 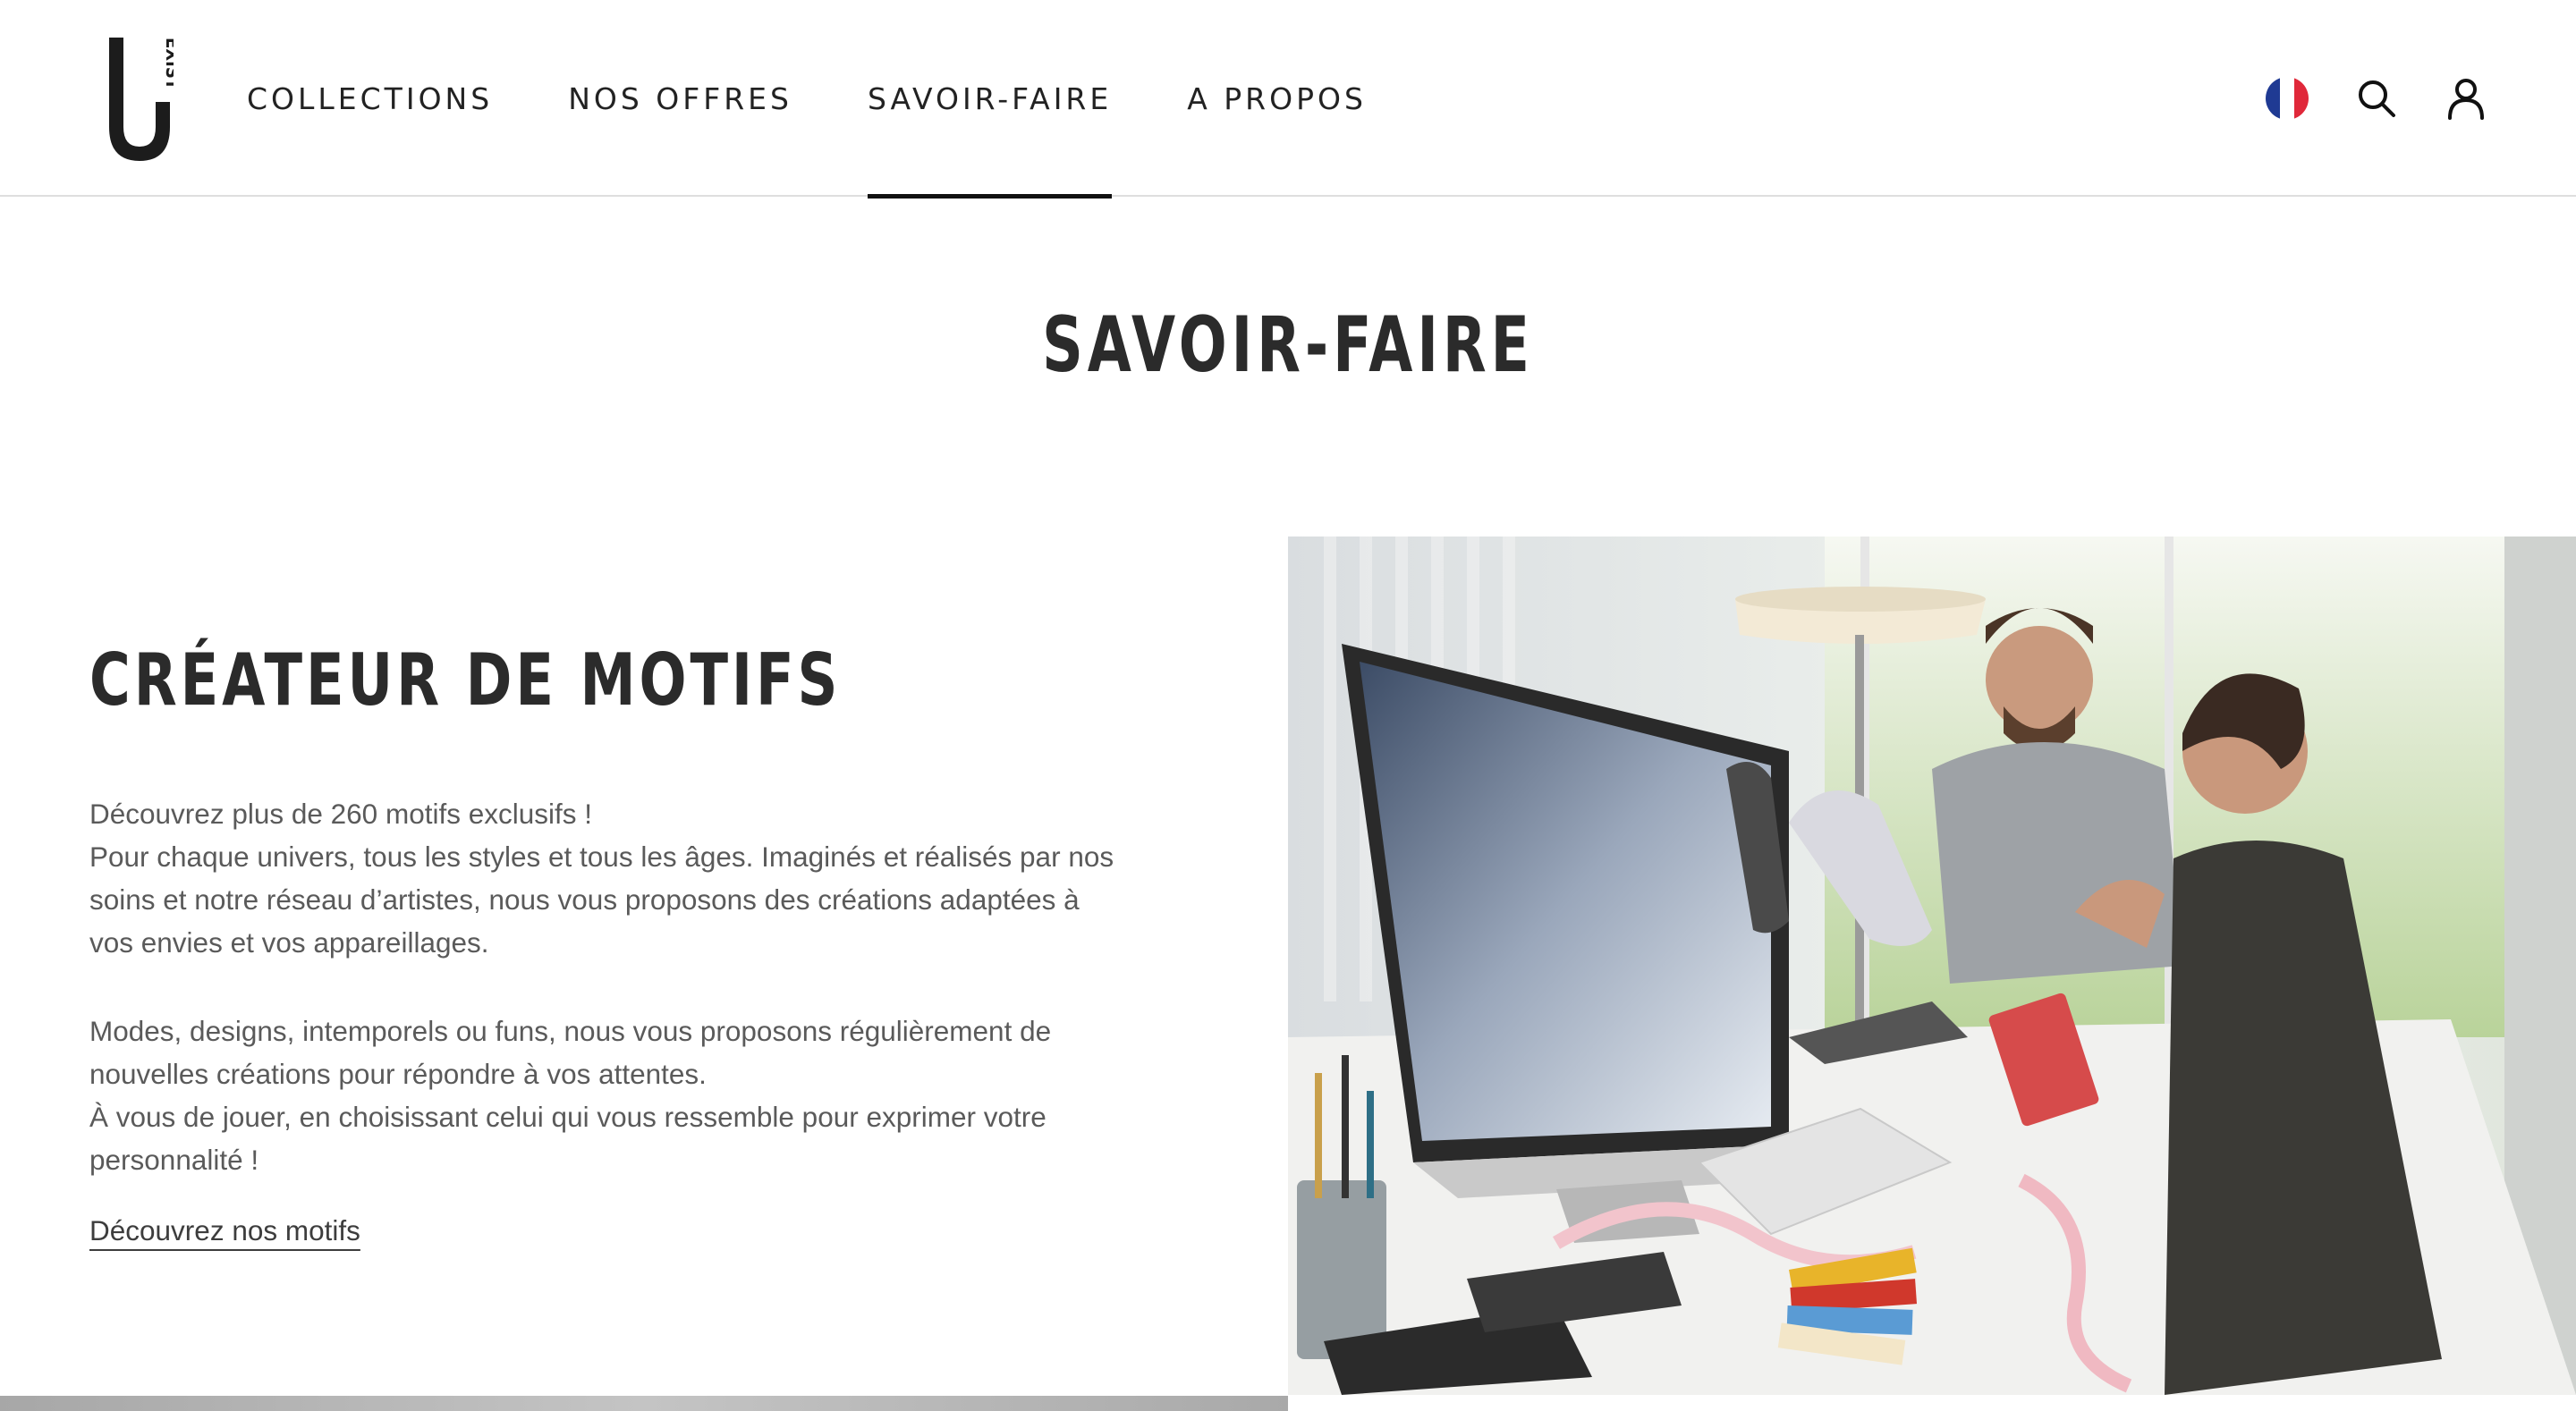 What do you see at coordinates (1288, 345) in the screenshot?
I see `page-title: SAVOIR-FAIRE` at bounding box center [1288, 345].